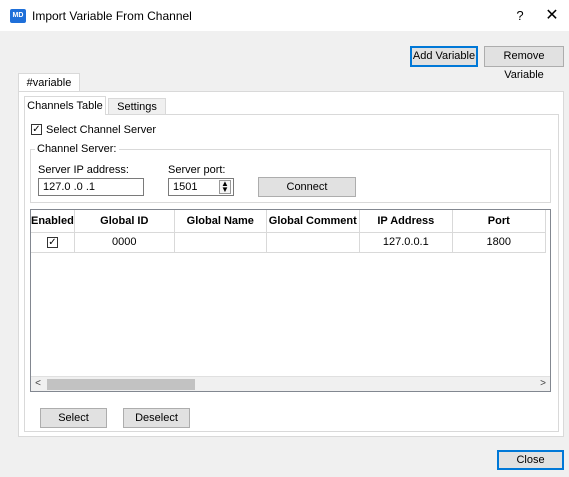 This screenshot has height=477, width=569. Describe the element at coordinates (137, 106) in the screenshot. I see `tab-settings: Settings` at that location.